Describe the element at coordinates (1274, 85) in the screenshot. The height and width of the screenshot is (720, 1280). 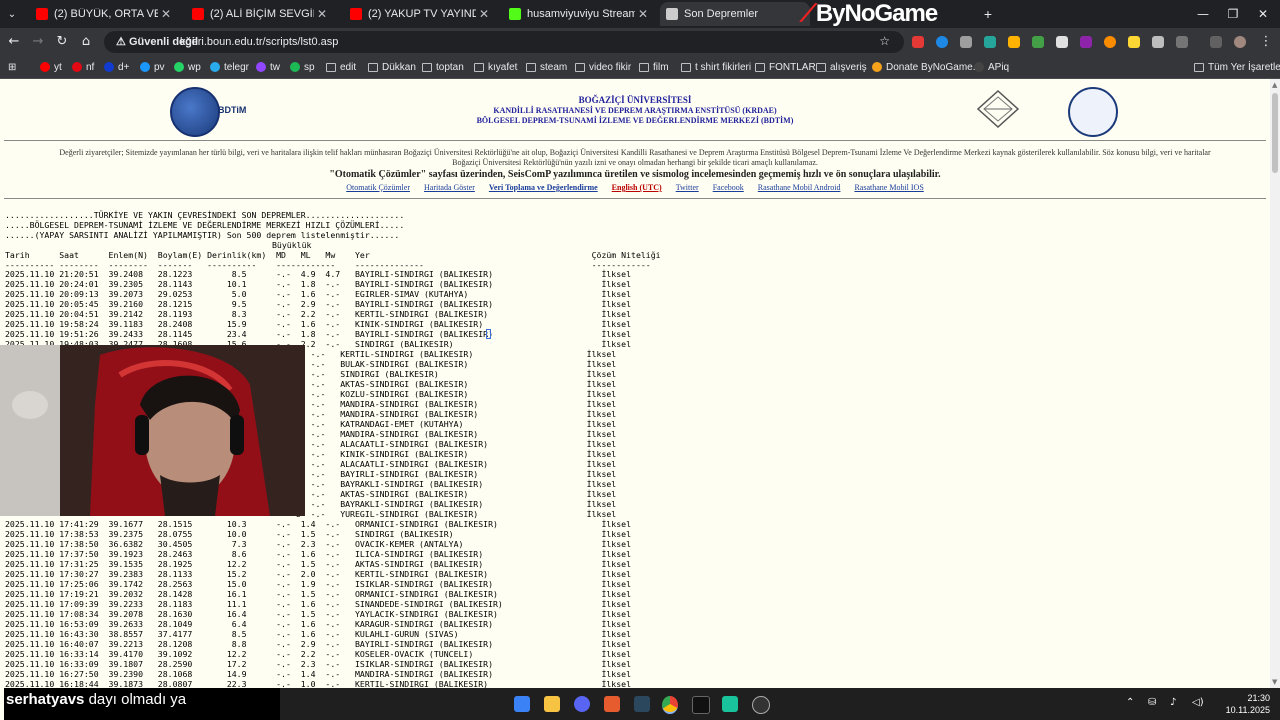
I see `scroll-up-icon: ▲` at that location.